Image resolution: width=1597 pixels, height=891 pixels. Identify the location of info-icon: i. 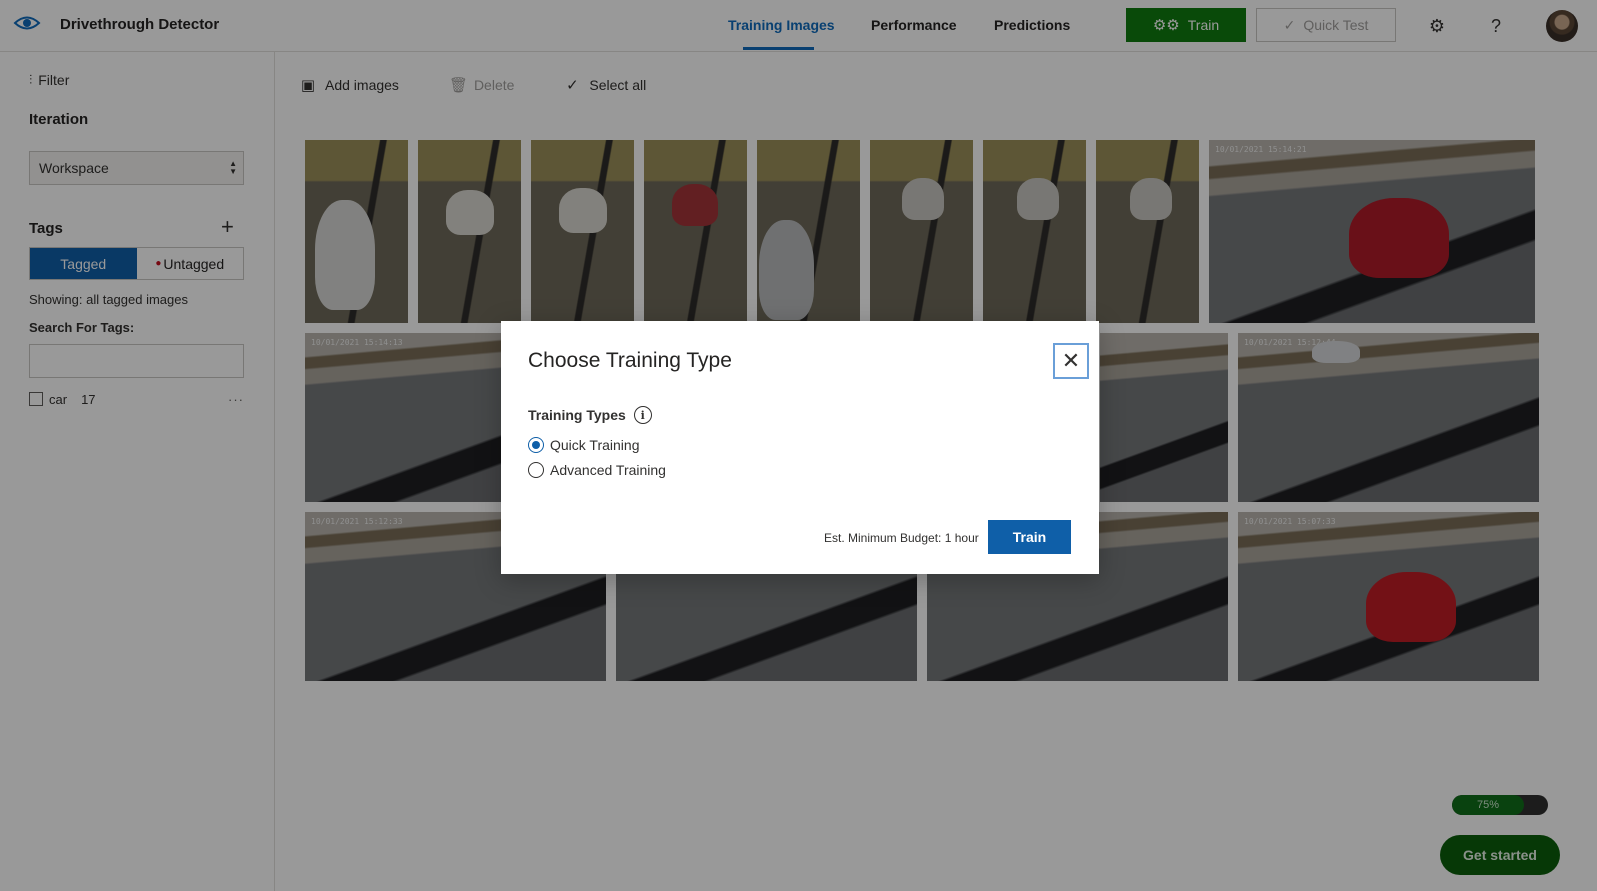
(642, 415).